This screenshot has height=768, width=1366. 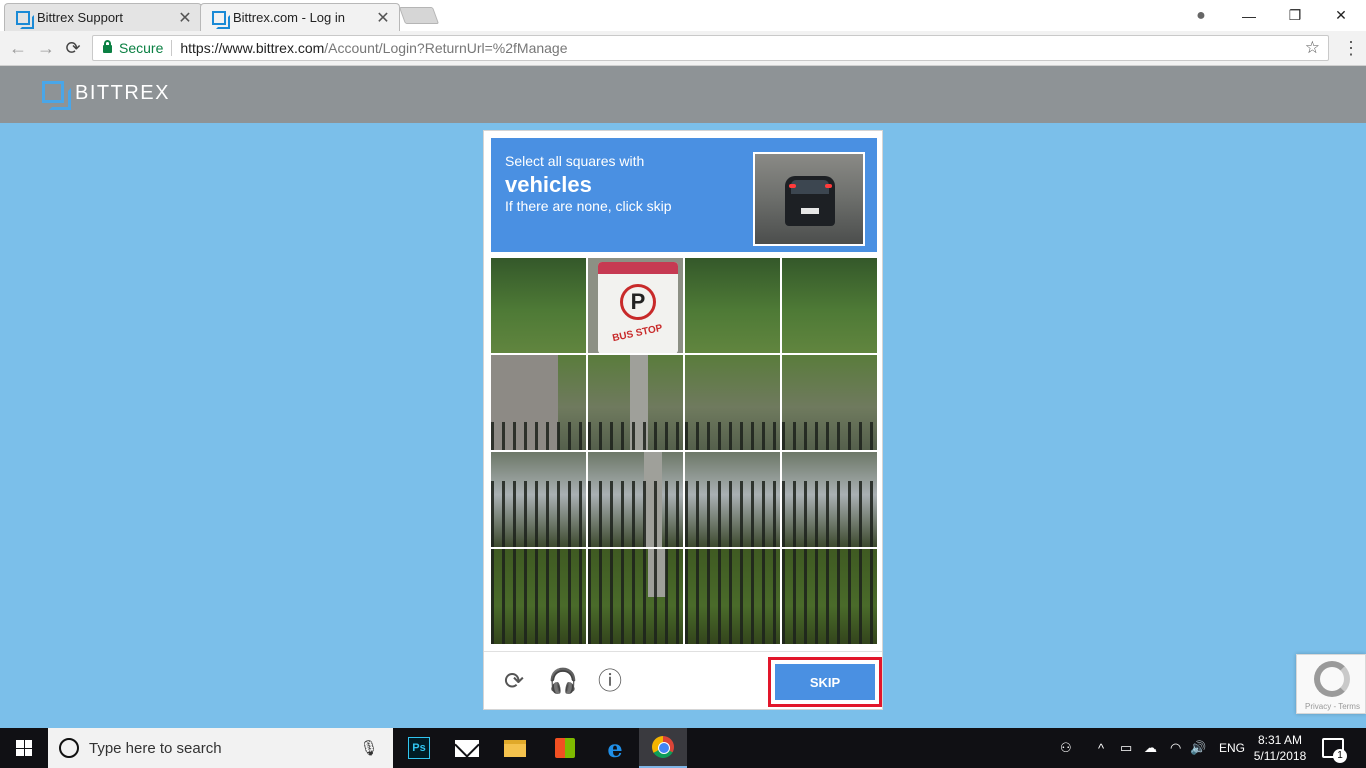 I want to click on audio-challenge-icon: 🎧, so click(x=563, y=682).